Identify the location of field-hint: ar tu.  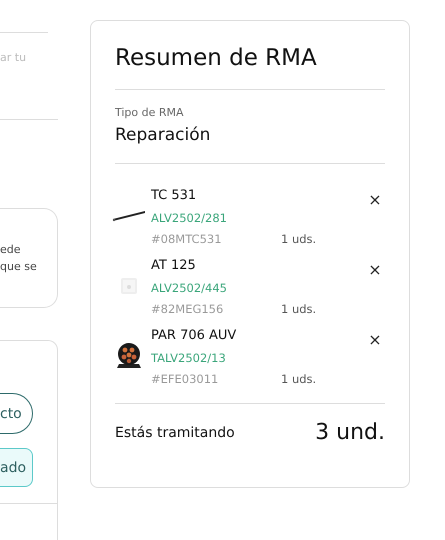
(13, 57).